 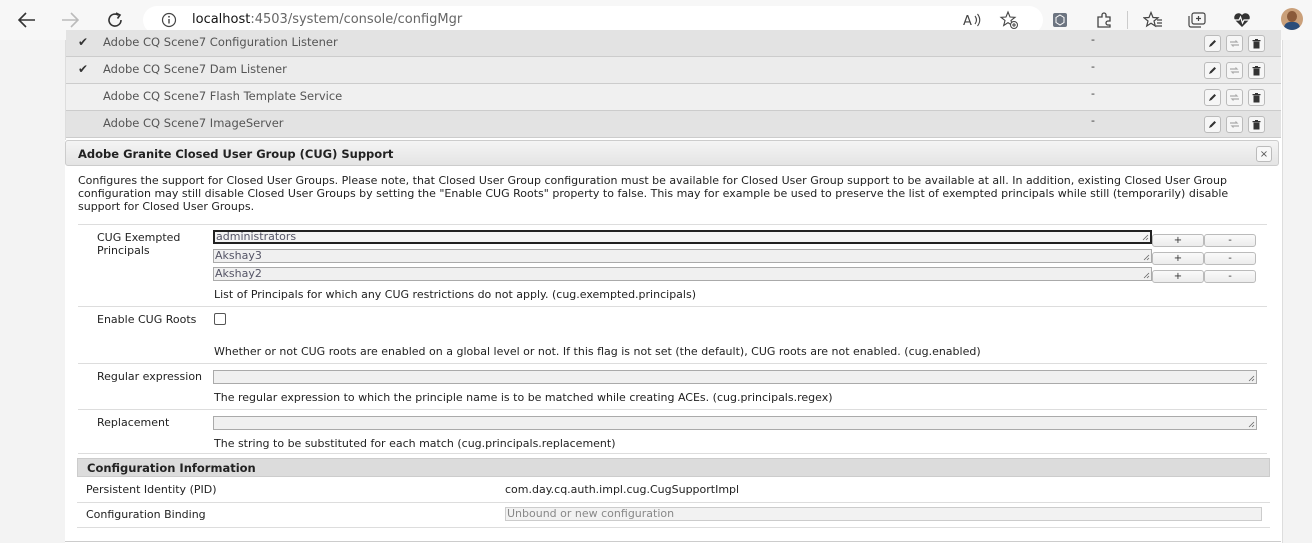 I want to click on site-info-icon, so click(x=169, y=21).